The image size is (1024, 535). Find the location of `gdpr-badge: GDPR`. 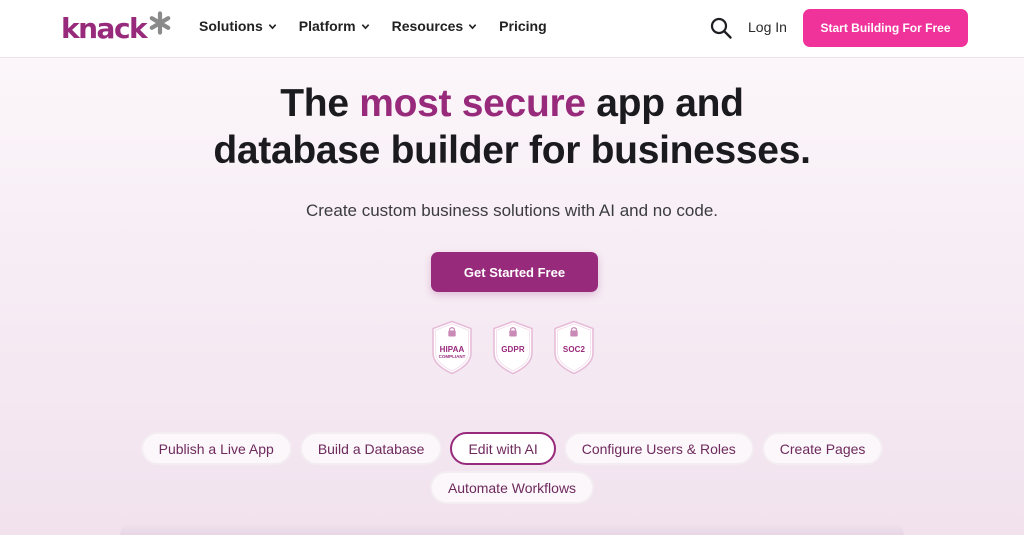

gdpr-badge: GDPR is located at coordinates (513, 347).